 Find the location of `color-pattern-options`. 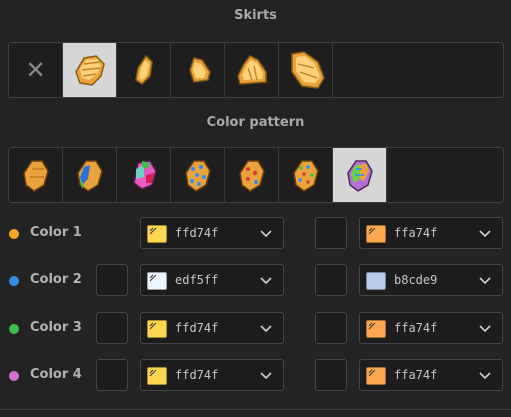

color-pattern-options is located at coordinates (256, 175).